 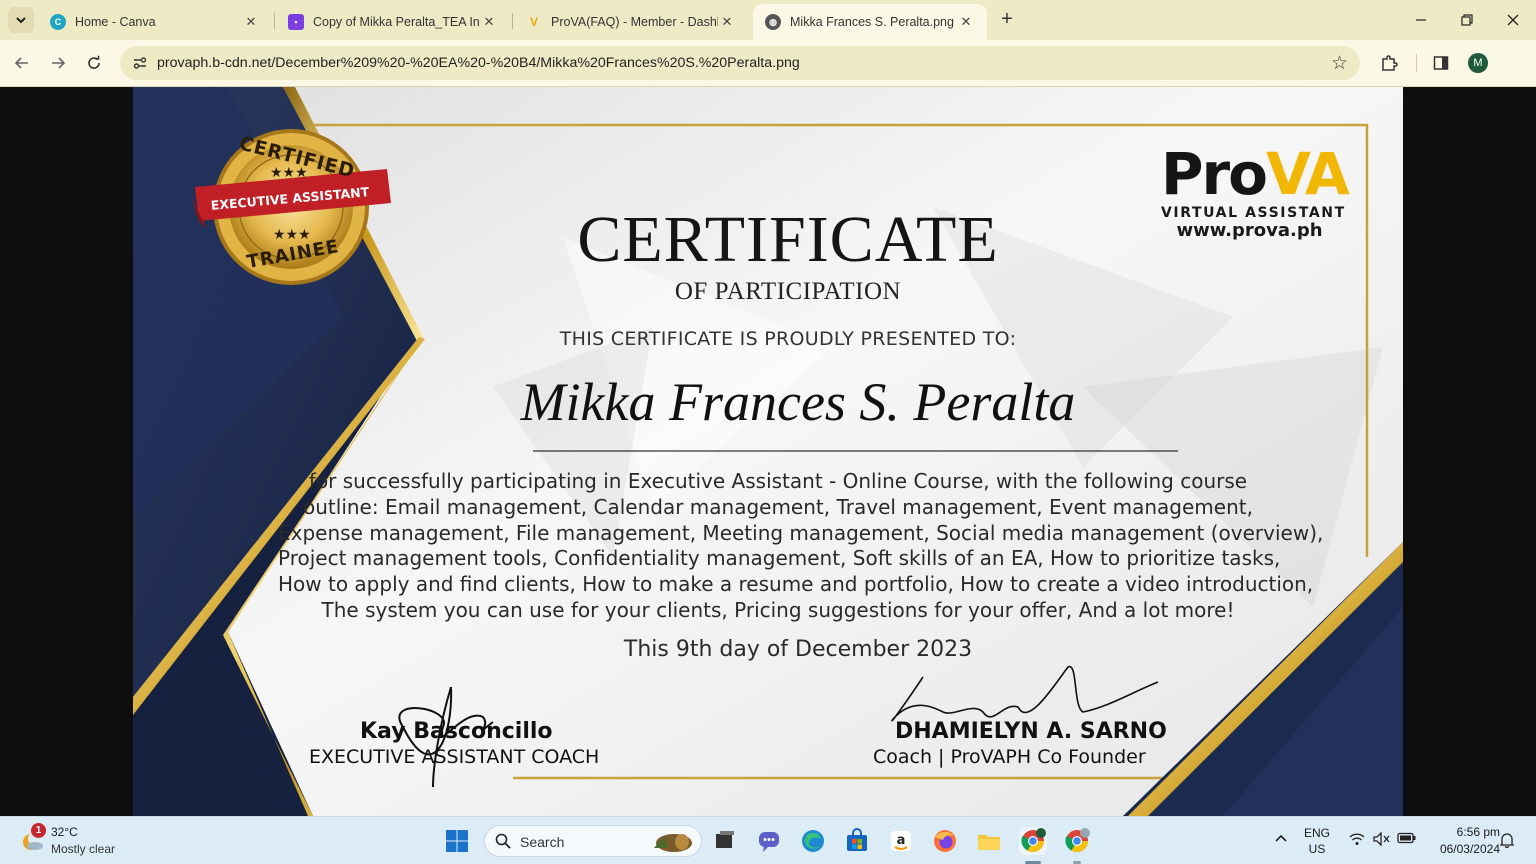 I want to click on signer-role-left: EXECUTIVE ASSISTANT COACH, so click(x=454, y=757).